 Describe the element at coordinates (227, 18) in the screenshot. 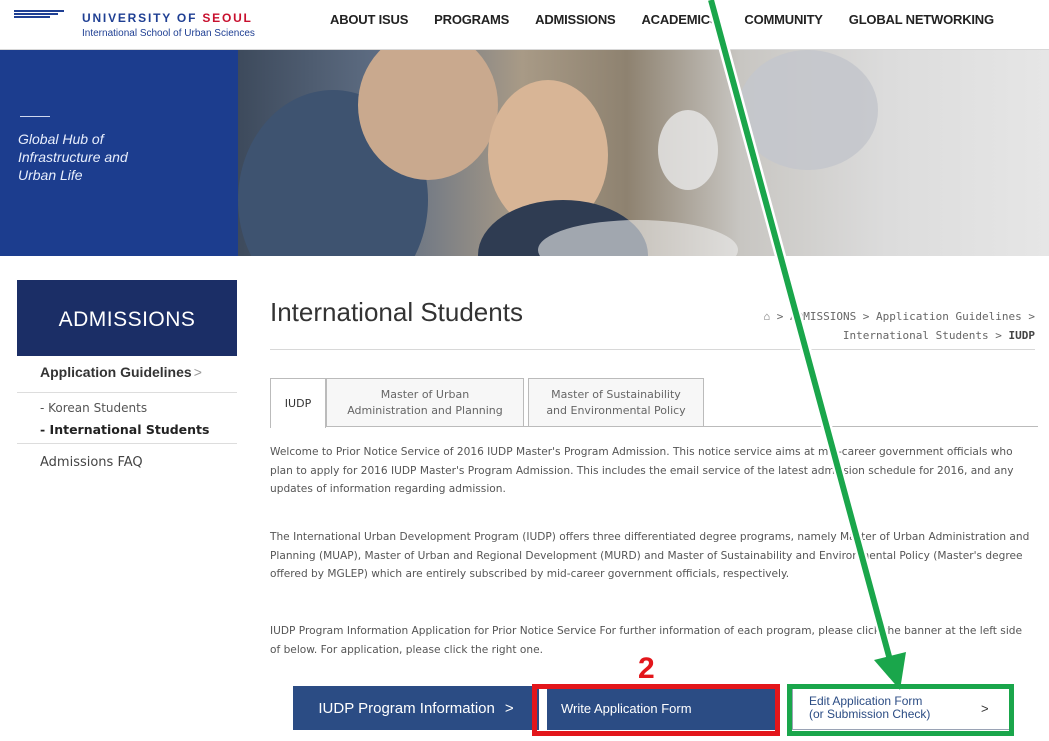

I see `logo-name-seoul: SEOUL` at that location.